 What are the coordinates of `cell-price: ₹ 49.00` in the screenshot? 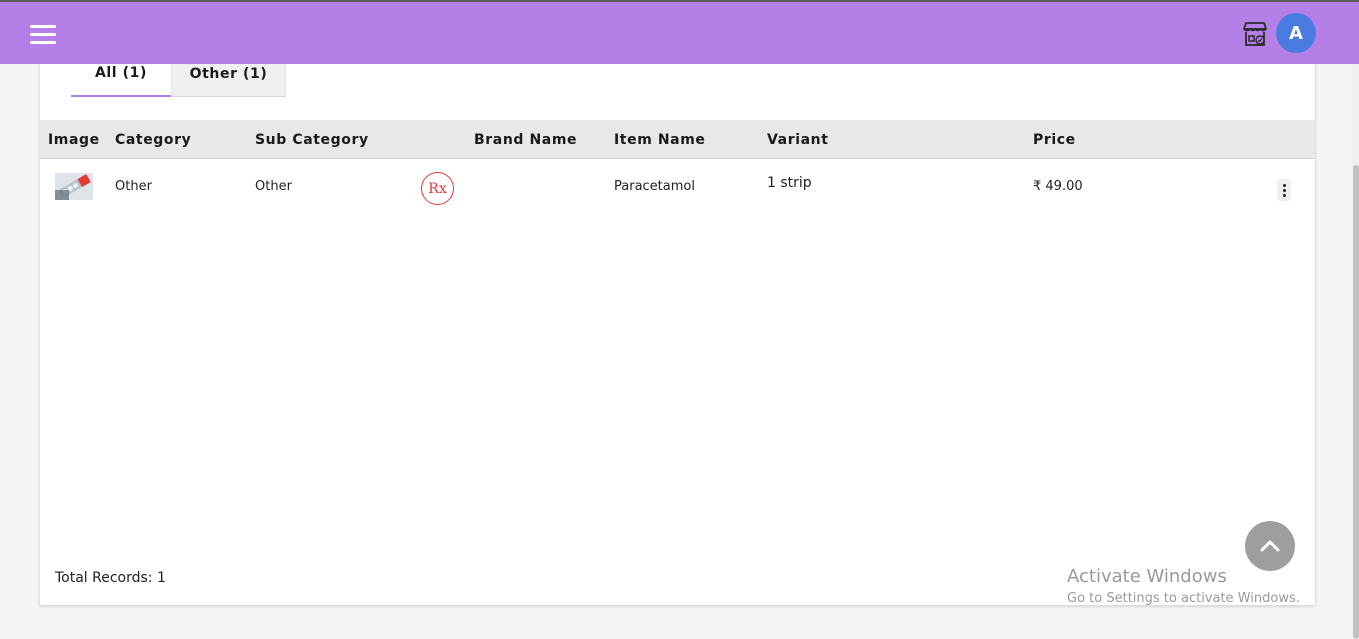 It's located at (1058, 186).